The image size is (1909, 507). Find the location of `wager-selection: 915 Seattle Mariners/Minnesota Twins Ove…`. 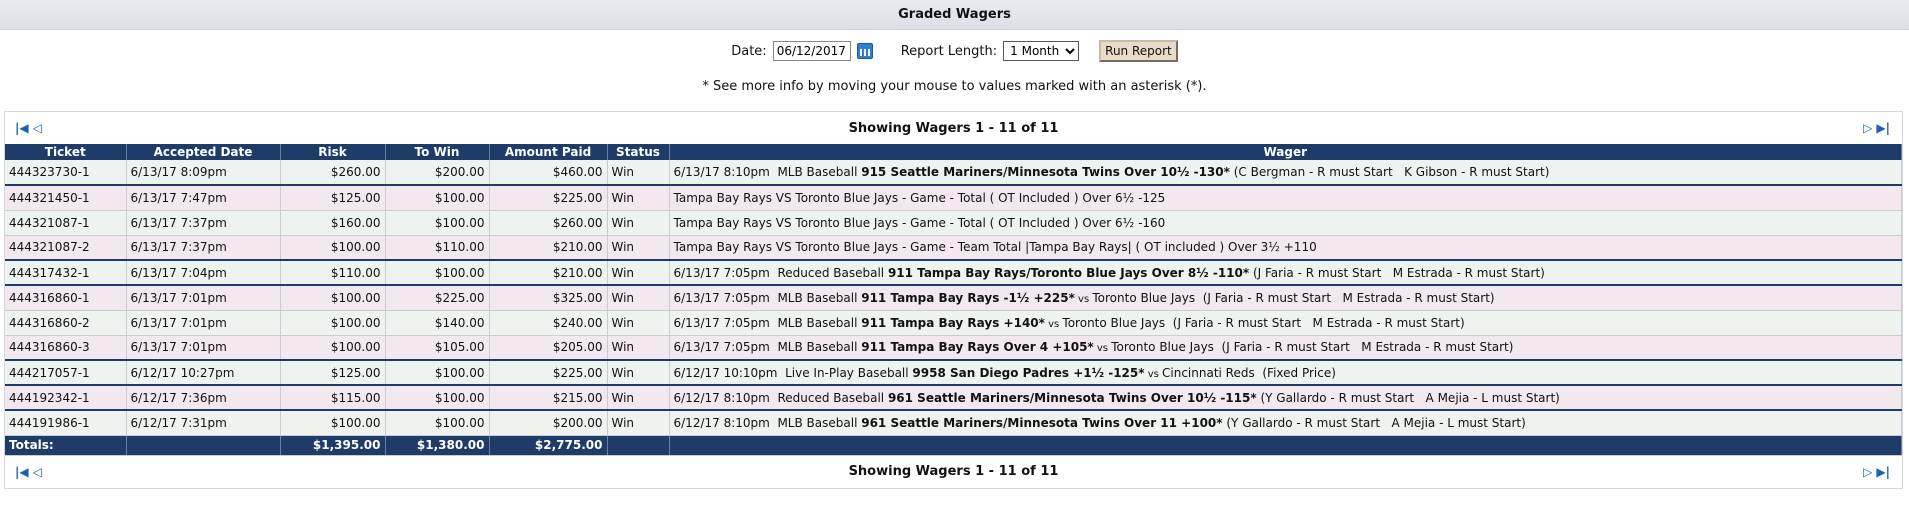

wager-selection: 915 Seattle Mariners/Minnesota Twins Ove… is located at coordinates (1045, 172).